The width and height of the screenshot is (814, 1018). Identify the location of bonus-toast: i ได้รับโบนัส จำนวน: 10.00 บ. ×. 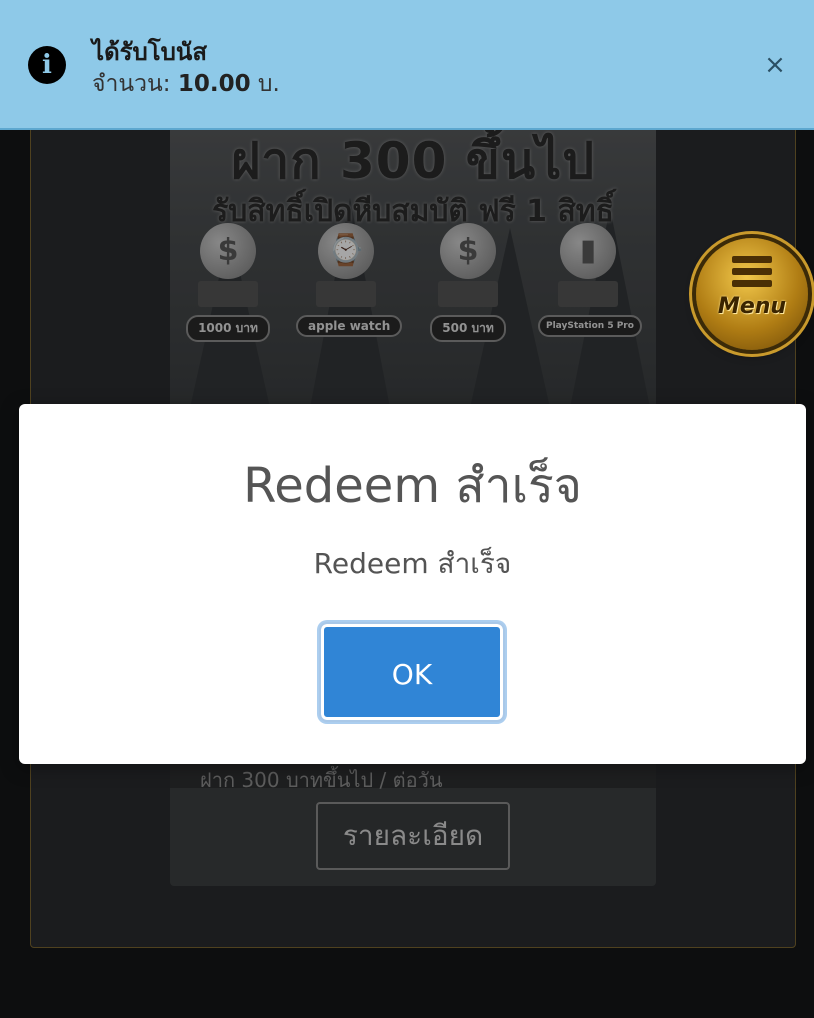
(407, 65).